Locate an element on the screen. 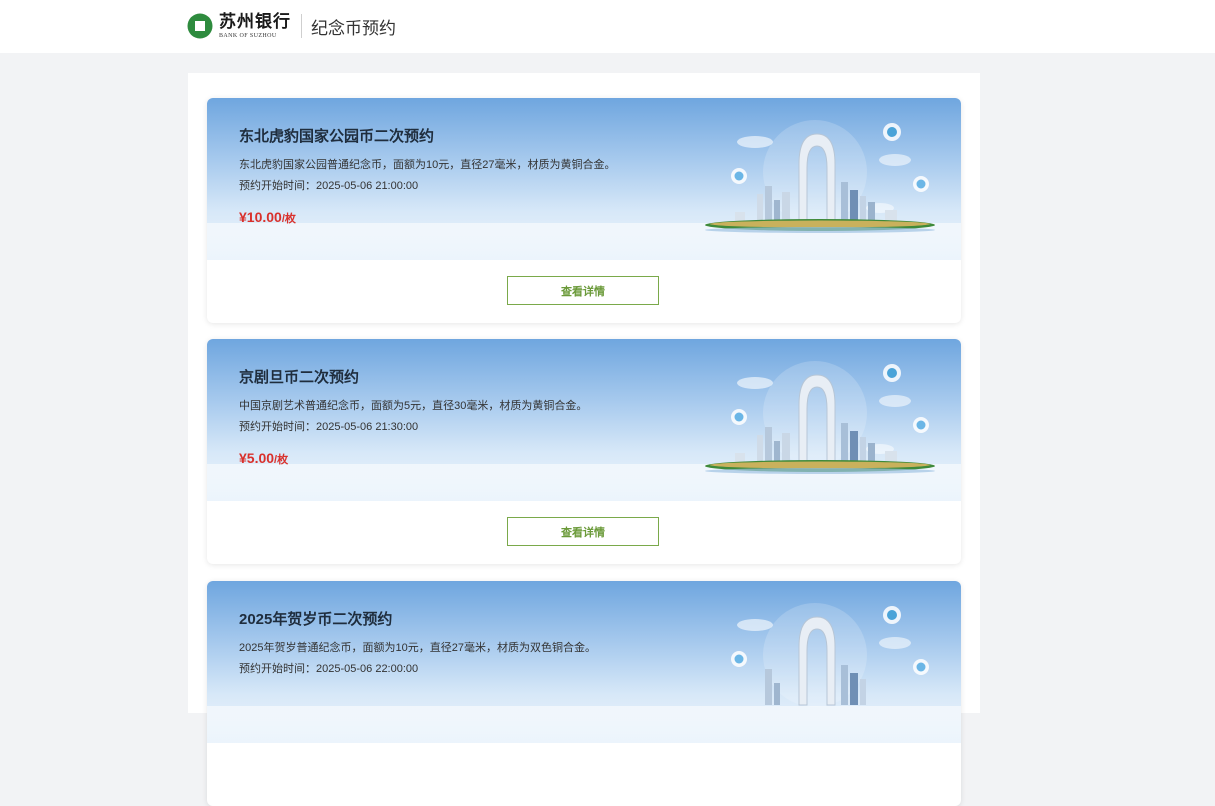 The height and width of the screenshot is (806, 1215). card-start-time: 预约开始时间：2025-05-06 21:00:00 is located at coordinates (329, 186).